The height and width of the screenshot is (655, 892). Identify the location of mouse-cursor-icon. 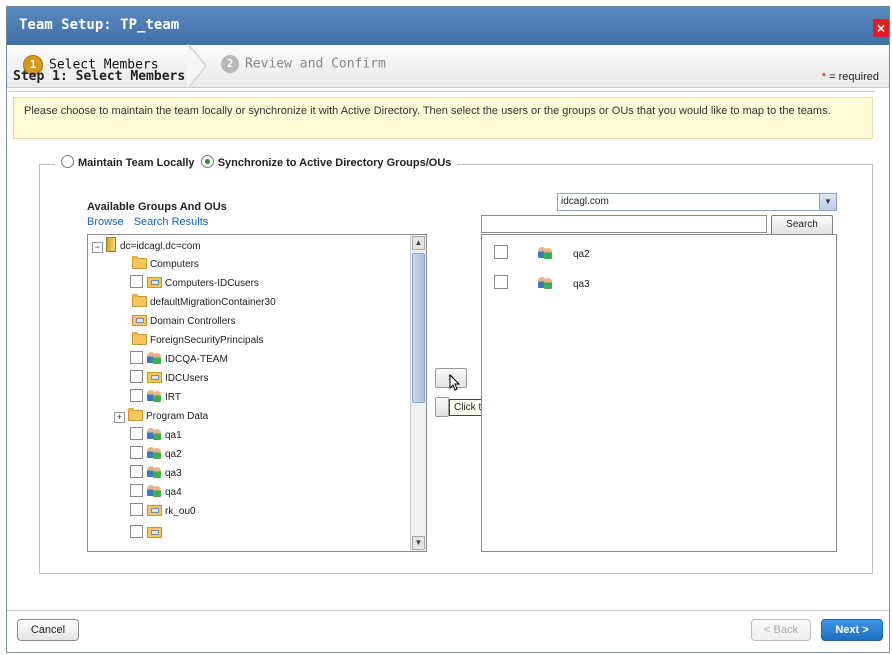
(455, 382).